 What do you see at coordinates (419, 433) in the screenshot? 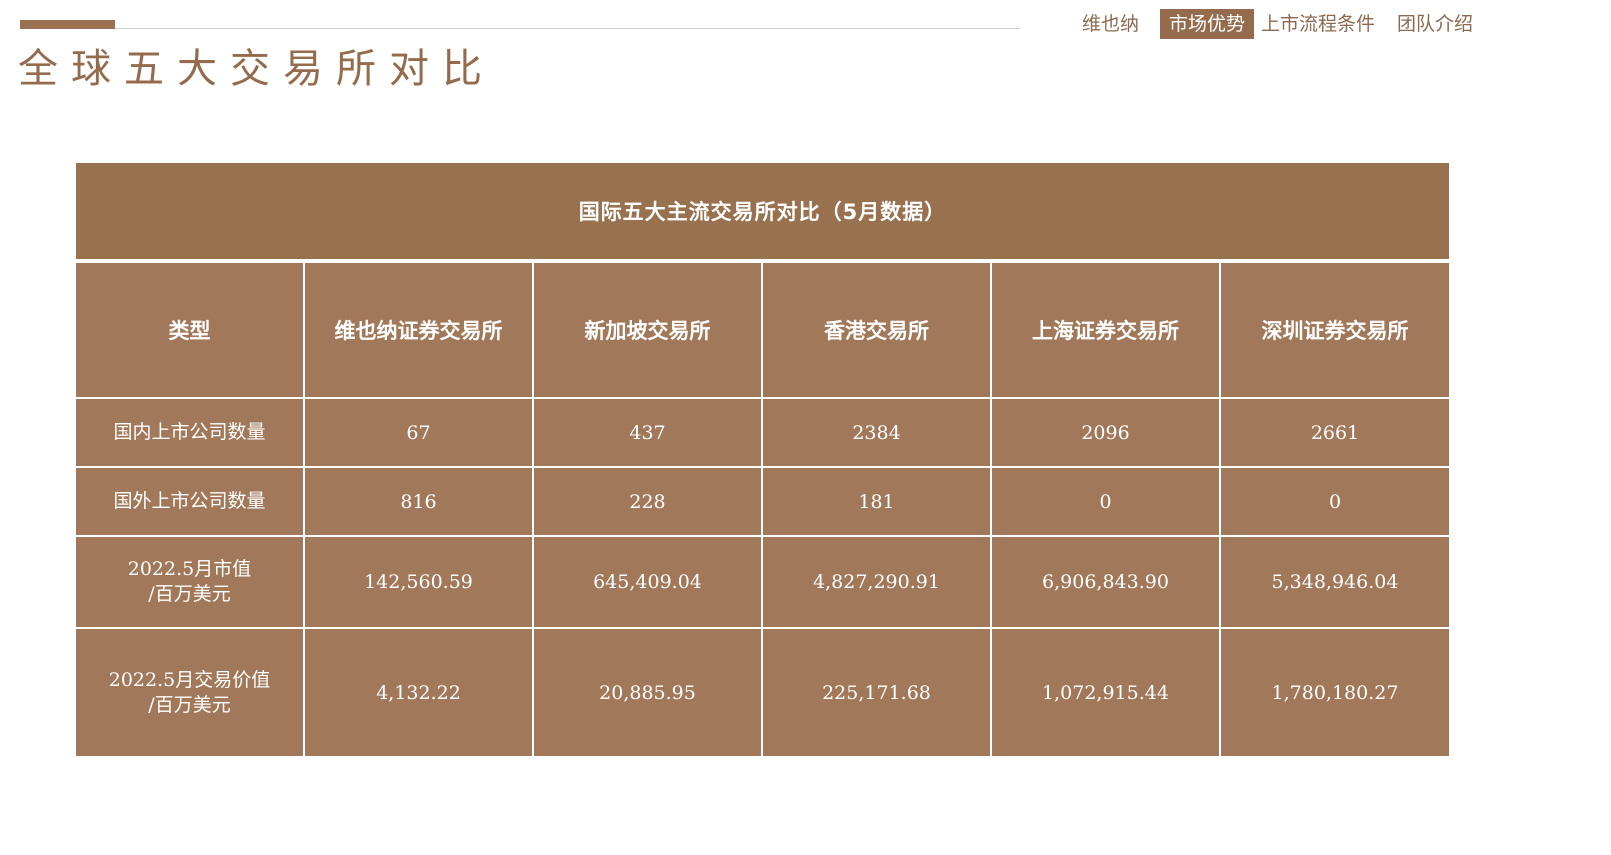
I see `table-cell: 67` at bounding box center [419, 433].